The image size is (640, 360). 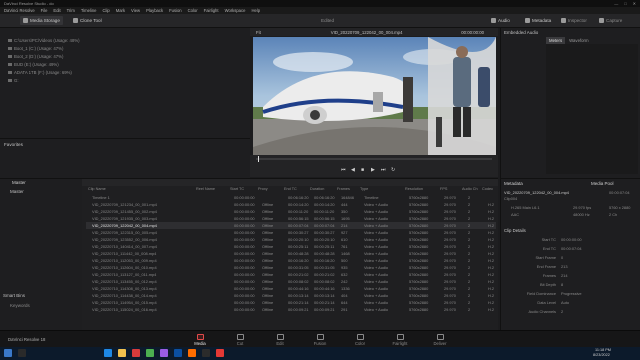 I want to click on page-deliver: Deliver, so click(x=440, y=339).